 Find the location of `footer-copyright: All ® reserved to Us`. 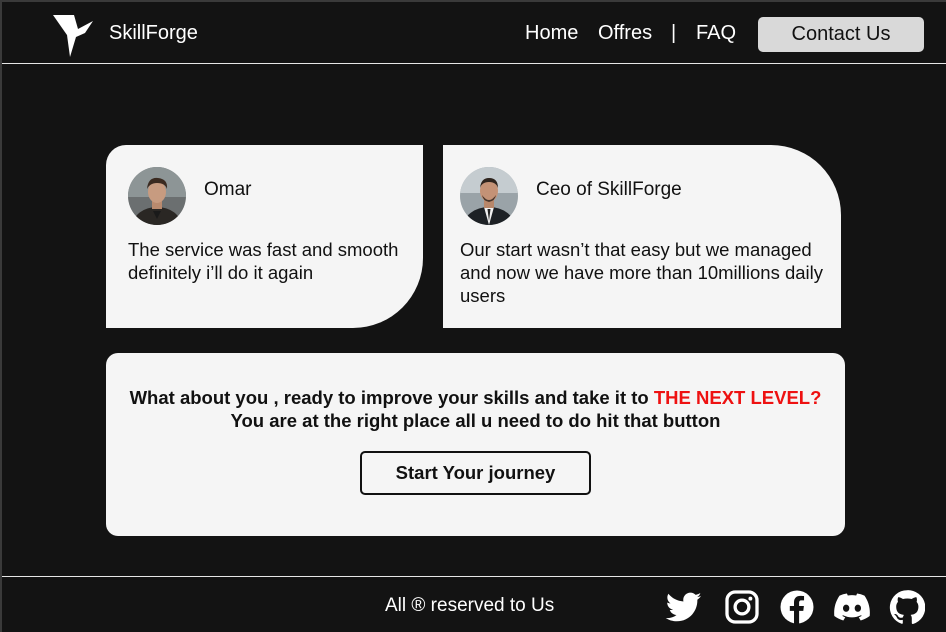

footer-copyright: All ® reserved to Us is located at coordinates (470, 605).